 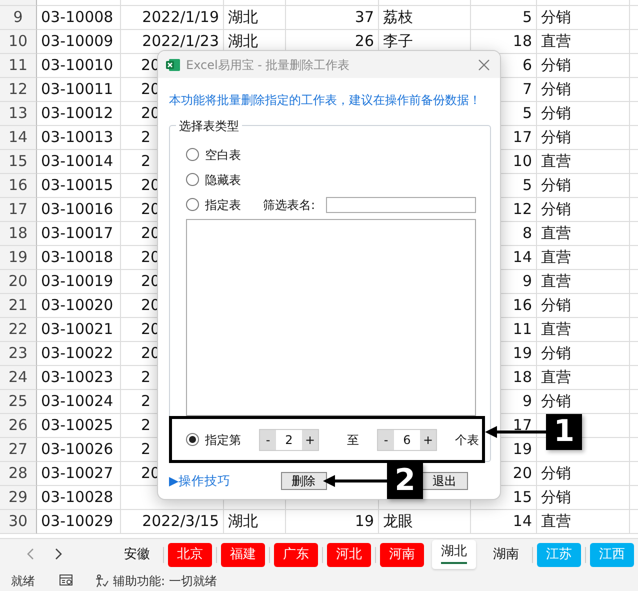 I want to click on filter-label: 筛选表名:, so click(x=289, y=205).